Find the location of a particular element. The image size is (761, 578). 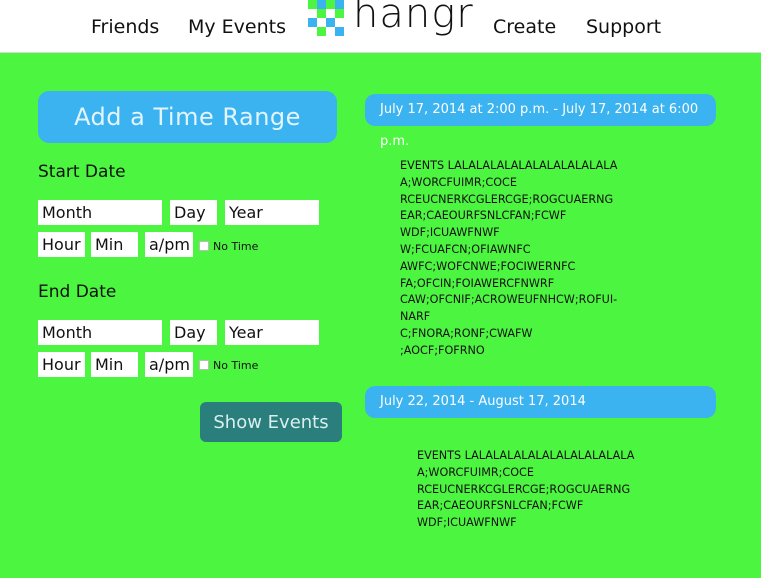

nav-friends: Friends is located at coordinates (125, 27).